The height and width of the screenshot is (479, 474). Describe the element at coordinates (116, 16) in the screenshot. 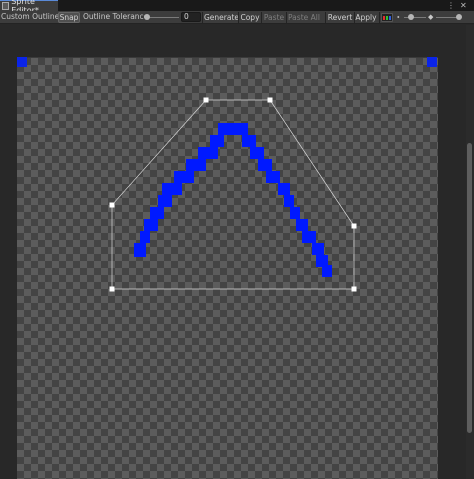

I see `outline-tolerance-label: Outline Tolerance` at that location.